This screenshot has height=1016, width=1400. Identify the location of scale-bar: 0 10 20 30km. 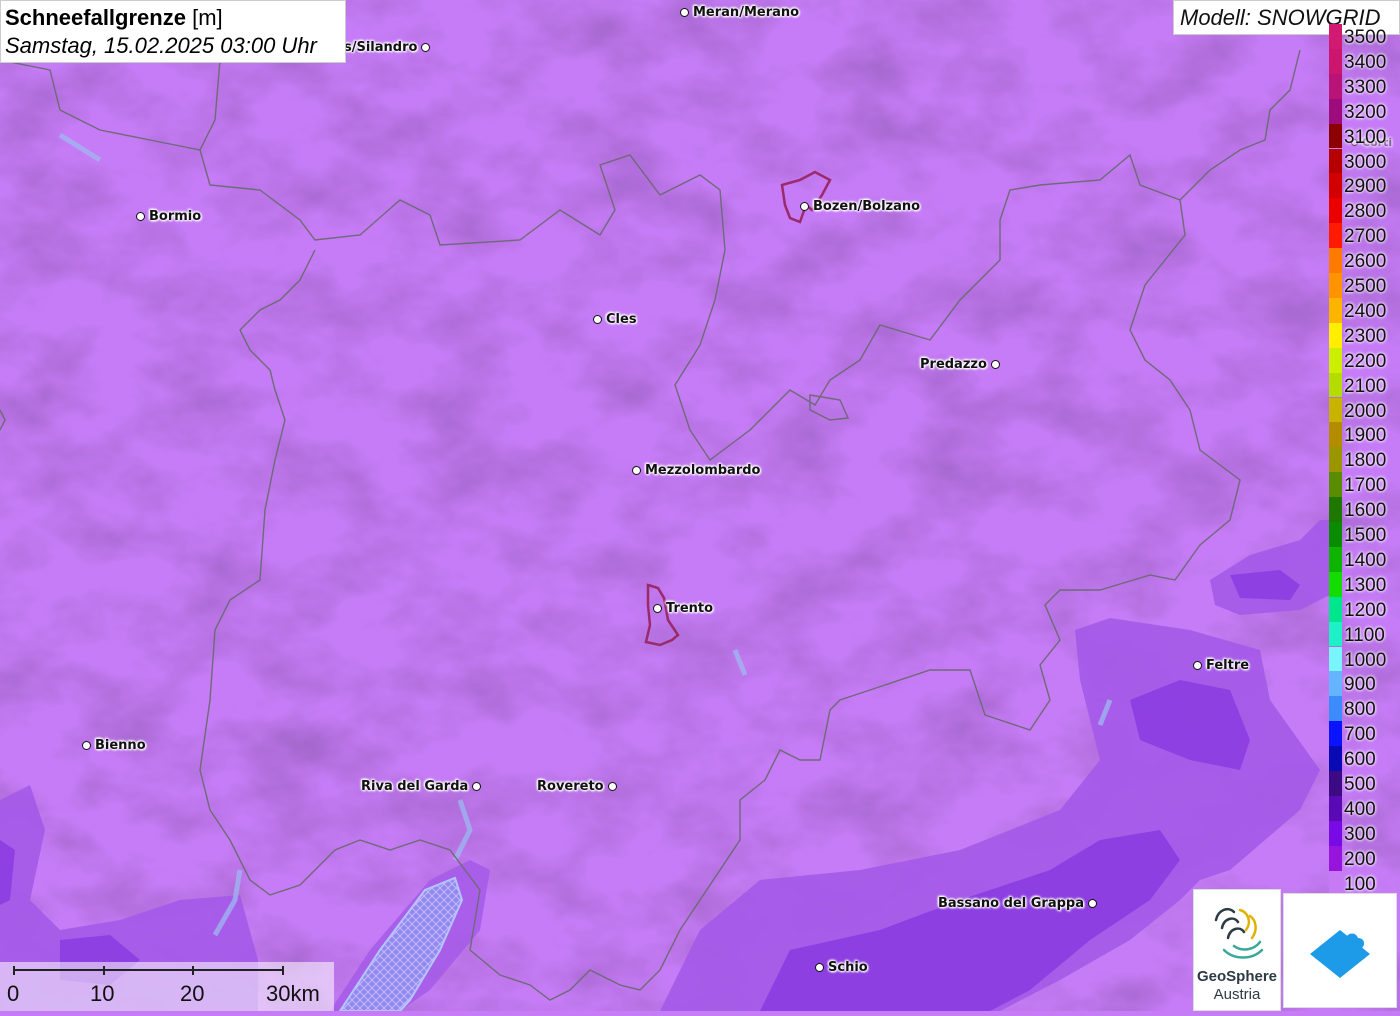
(167, 986).